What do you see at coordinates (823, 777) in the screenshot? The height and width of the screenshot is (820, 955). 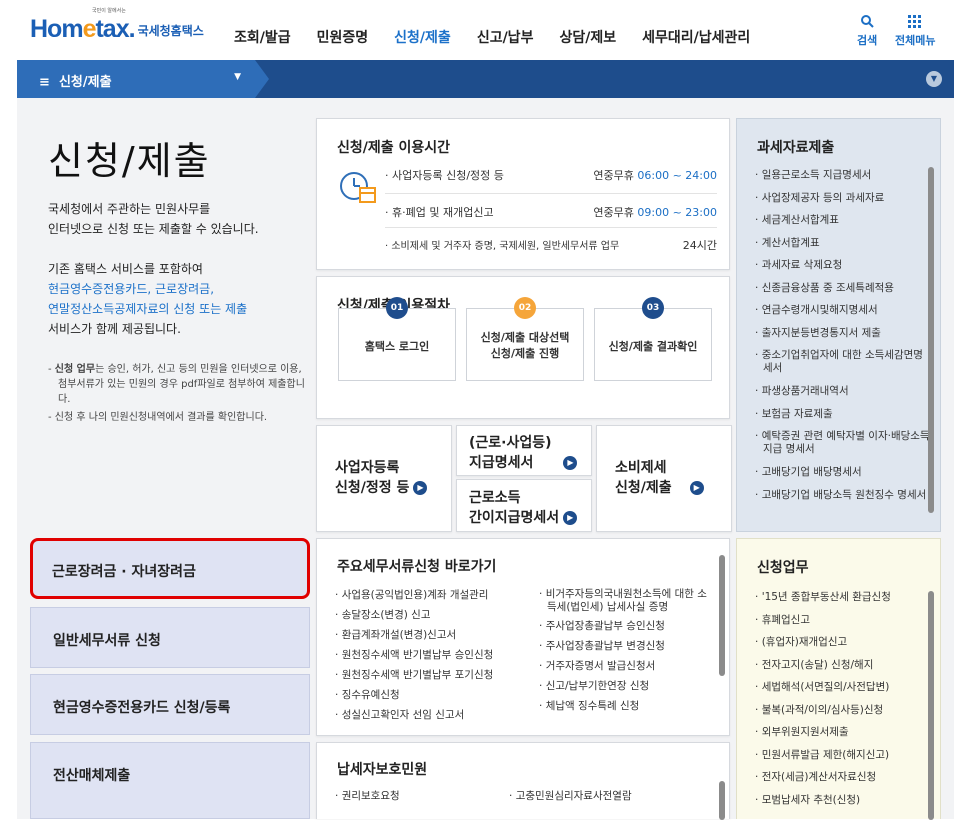 I see `apply-link: · 전자(세금)계산서자료신청` at bounding box center [823, 777].